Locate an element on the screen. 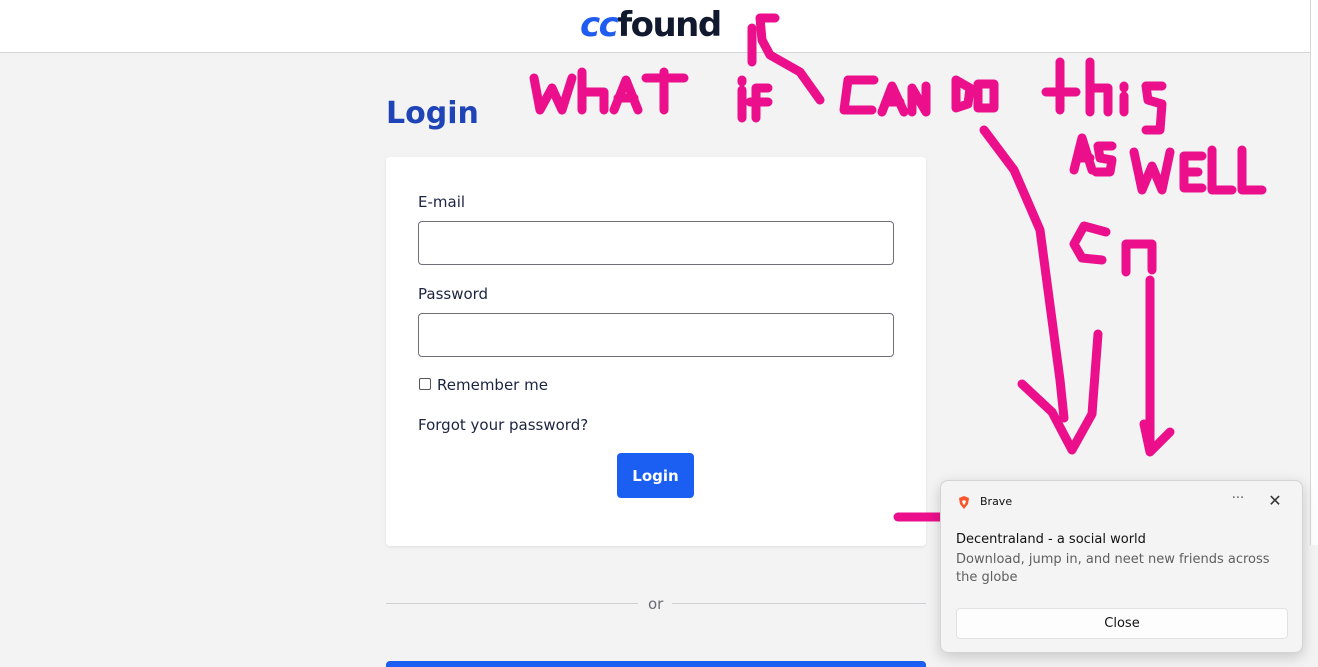 Image resolution: width=1318 pixels, height=667 pixels. ccfound-logo: ccfound is located at coordinates (651, 25).